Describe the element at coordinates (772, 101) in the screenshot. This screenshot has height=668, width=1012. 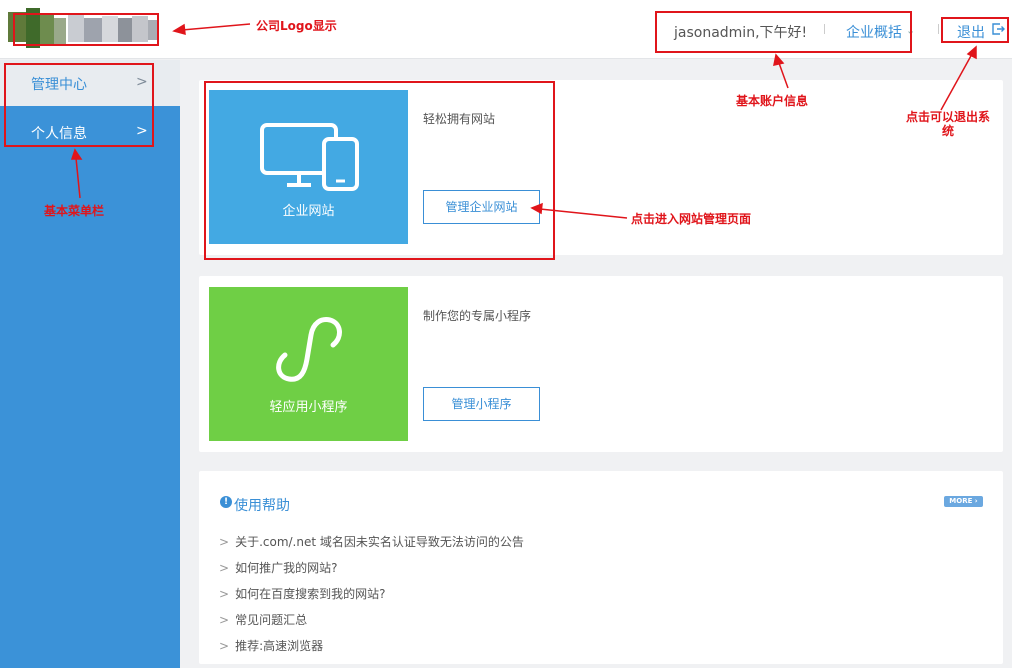
I see `annotation-text-account: 基本账户信息` at that location.